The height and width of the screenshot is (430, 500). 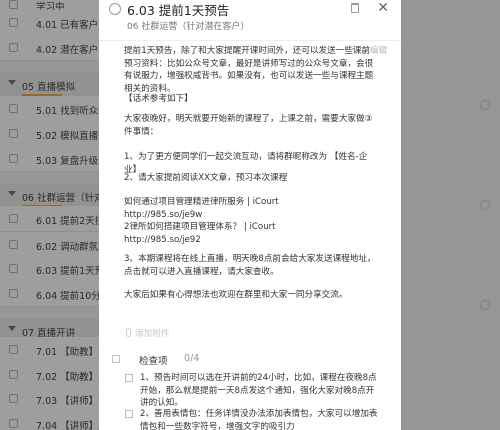 I want to click on add-attachment-button: 添加附件, so click(x=147, y=333).